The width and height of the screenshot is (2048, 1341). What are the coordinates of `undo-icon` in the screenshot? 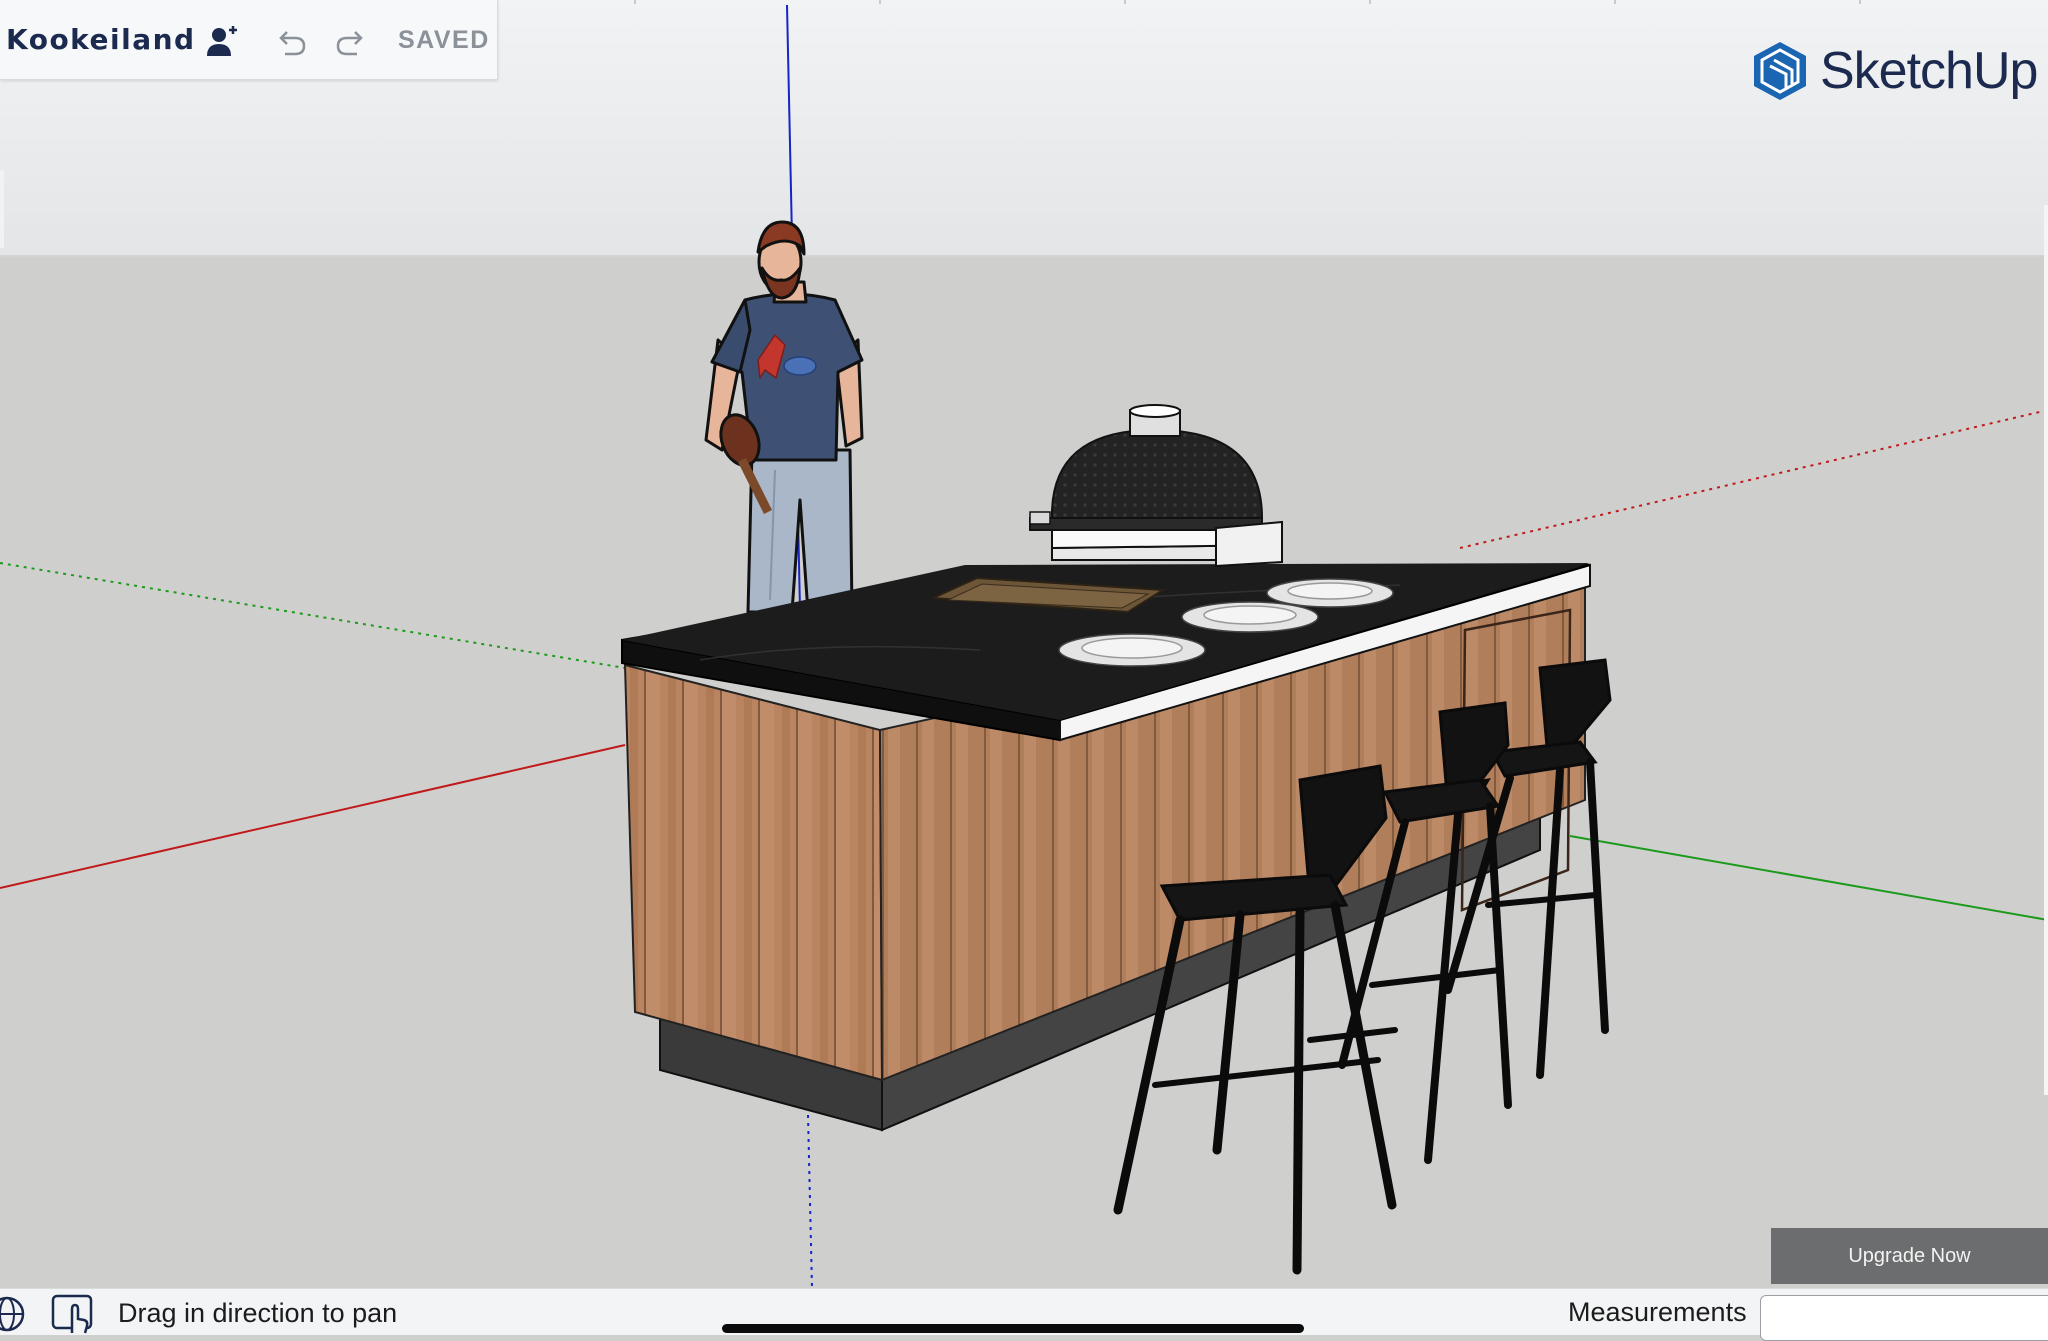 It's located at (292, 43).